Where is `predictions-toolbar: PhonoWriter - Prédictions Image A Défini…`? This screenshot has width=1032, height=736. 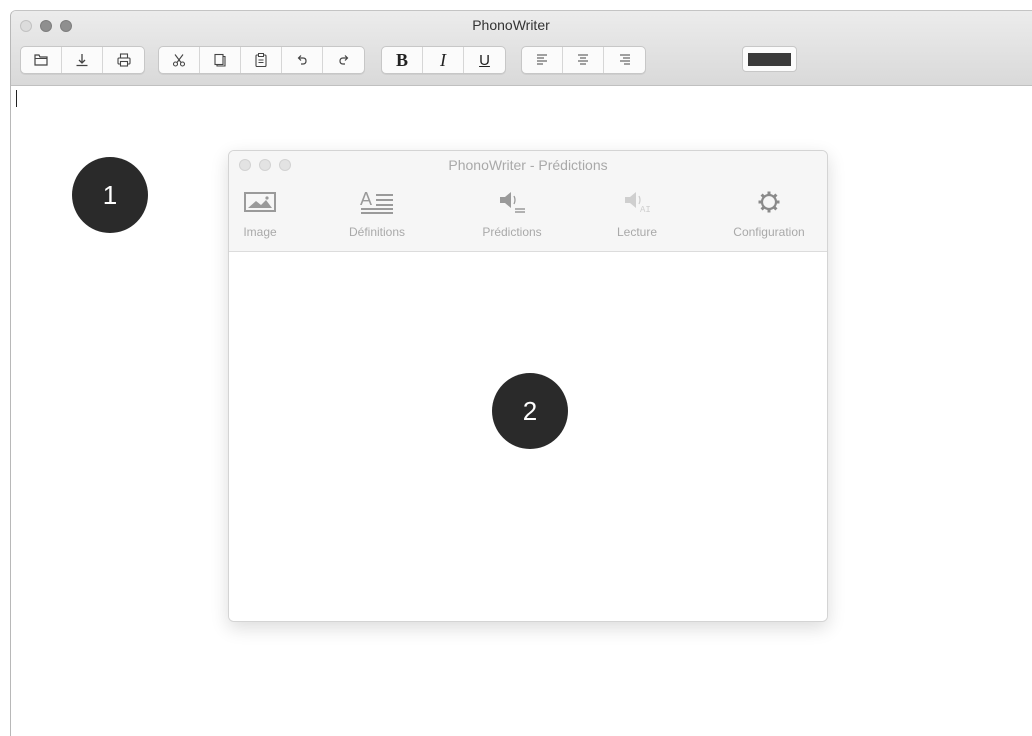 predictions-toolbar: PhonoWriter - Prédictions Image A Défini… is located at coordinates (528, 201).